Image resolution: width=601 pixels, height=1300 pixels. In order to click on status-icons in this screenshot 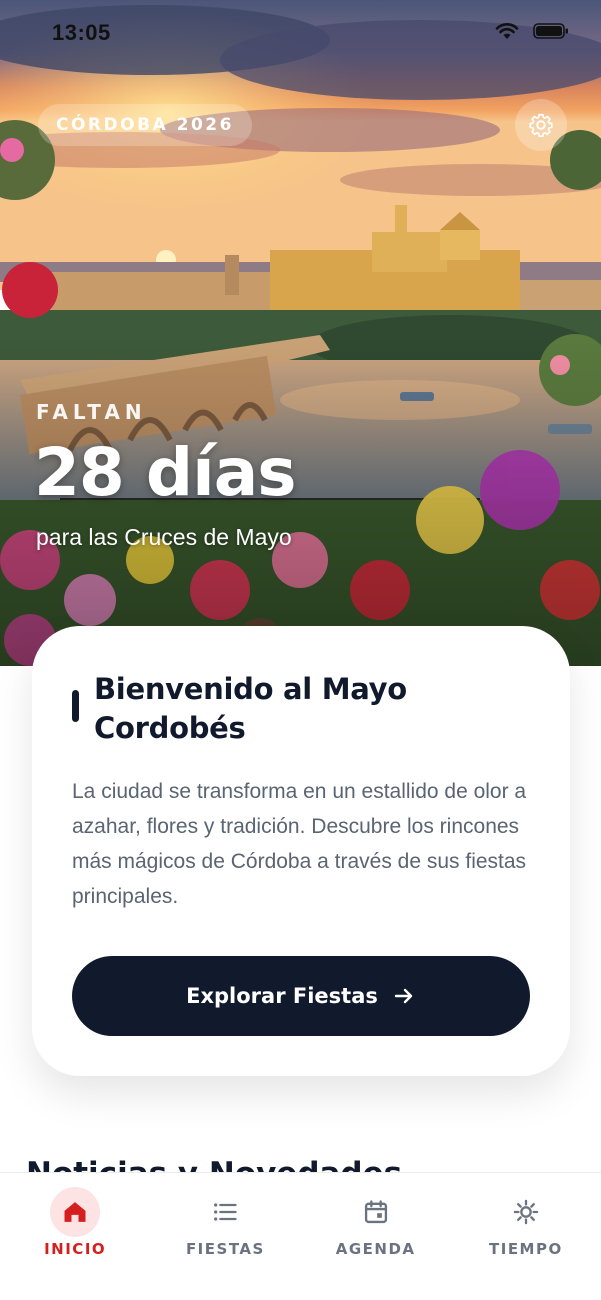, I will do `click(532, 31)`.